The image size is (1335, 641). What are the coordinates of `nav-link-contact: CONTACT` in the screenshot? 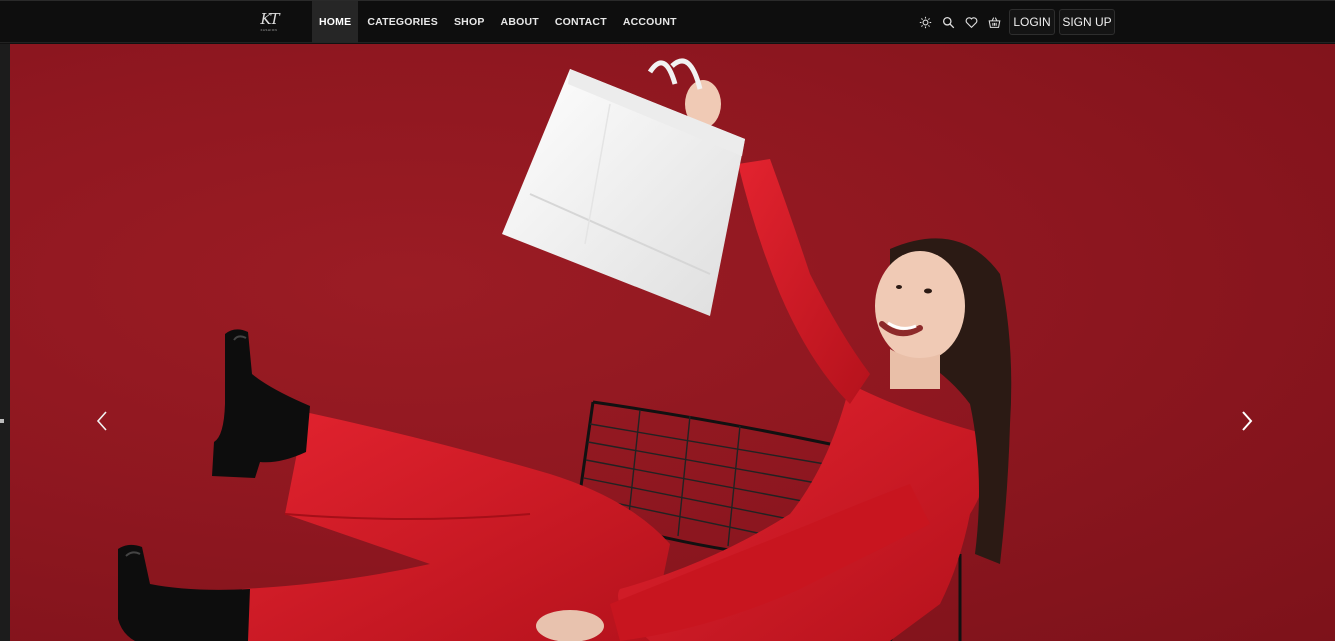 It's located at (581, 22).